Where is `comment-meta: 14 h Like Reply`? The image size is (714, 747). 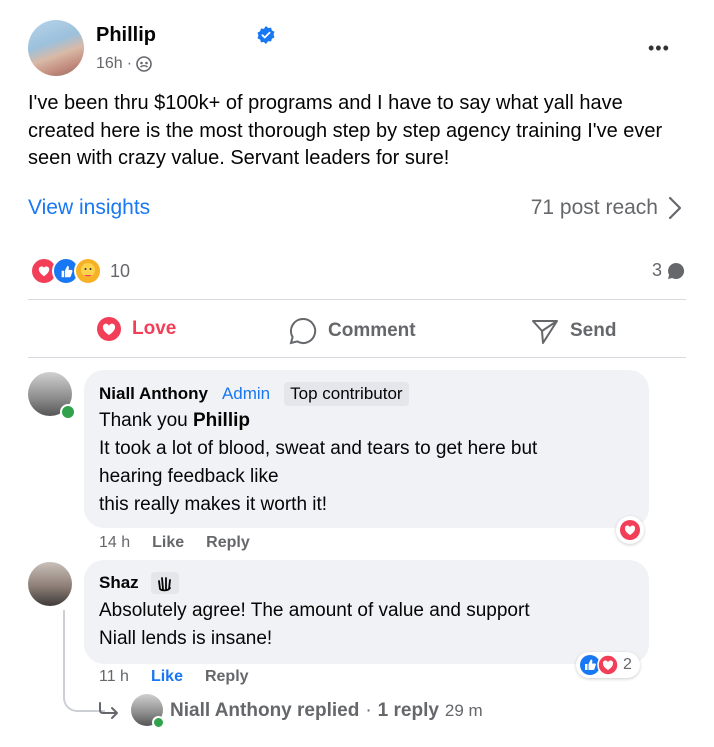
comment-meta: 14 h Like Reply is located at coordinates (174, 543).